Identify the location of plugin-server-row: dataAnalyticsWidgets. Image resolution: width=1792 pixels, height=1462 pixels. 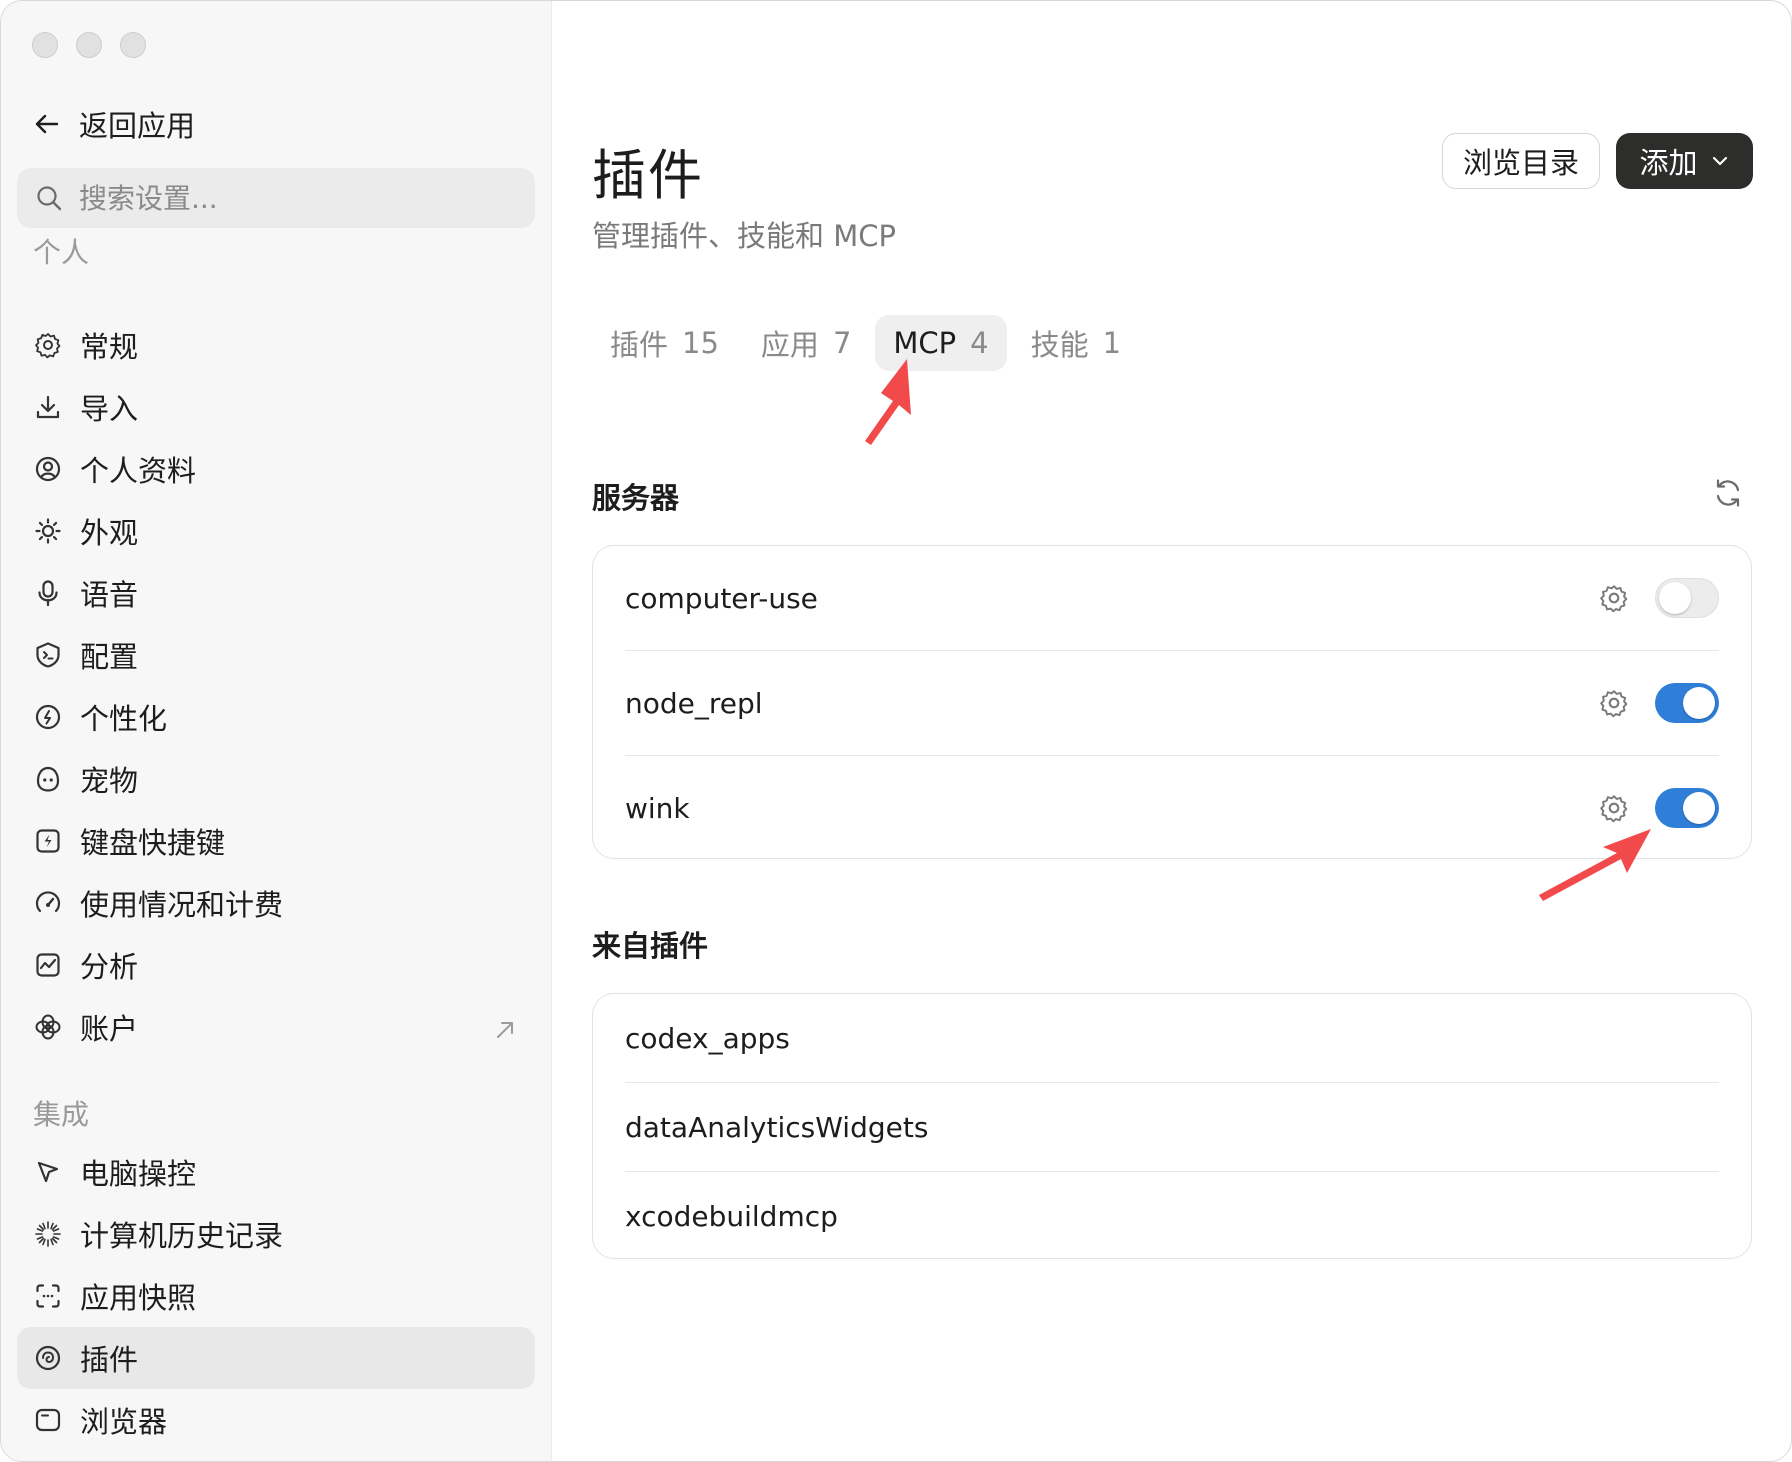
(1172, 1127).